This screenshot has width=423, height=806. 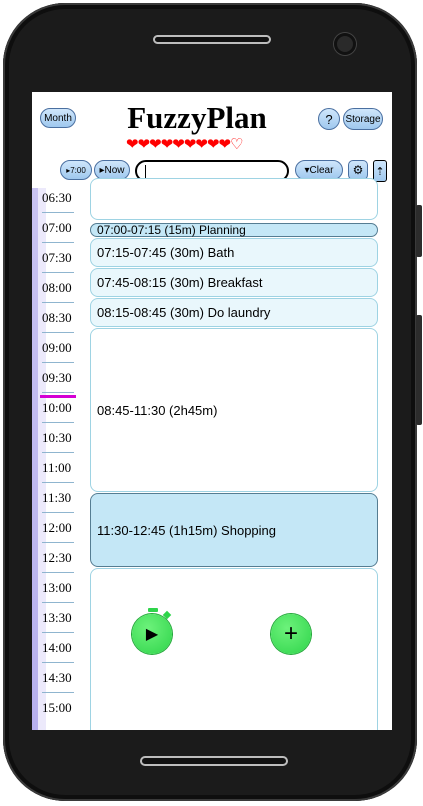 What do you see at coordinates (234, 230) in the screenshot?
I see `event-block: 07:00-07:15 (15m) Planning` at bounding box center [234, 230].